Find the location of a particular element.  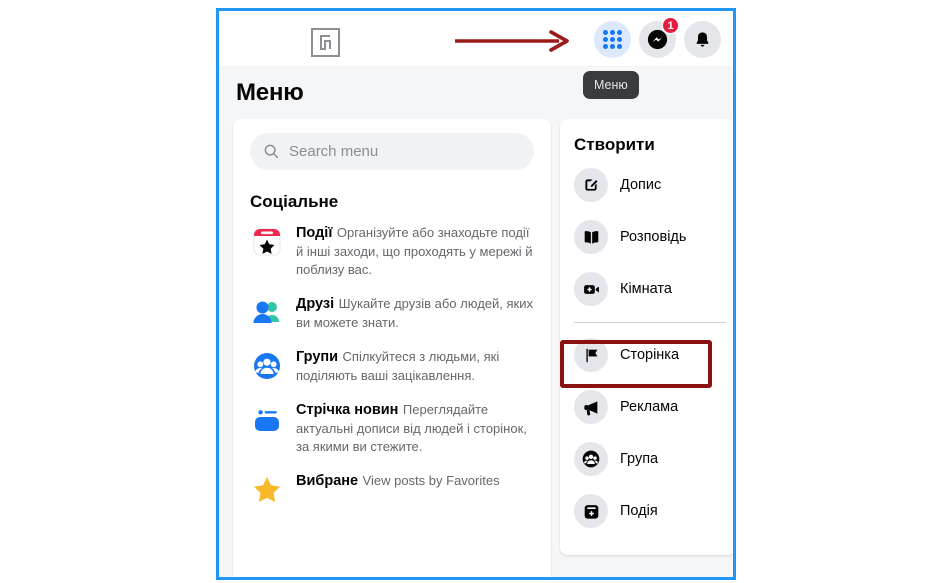

menu-item-favorites: Вибране View posts by Favorites is located at coordinates (392, 489).